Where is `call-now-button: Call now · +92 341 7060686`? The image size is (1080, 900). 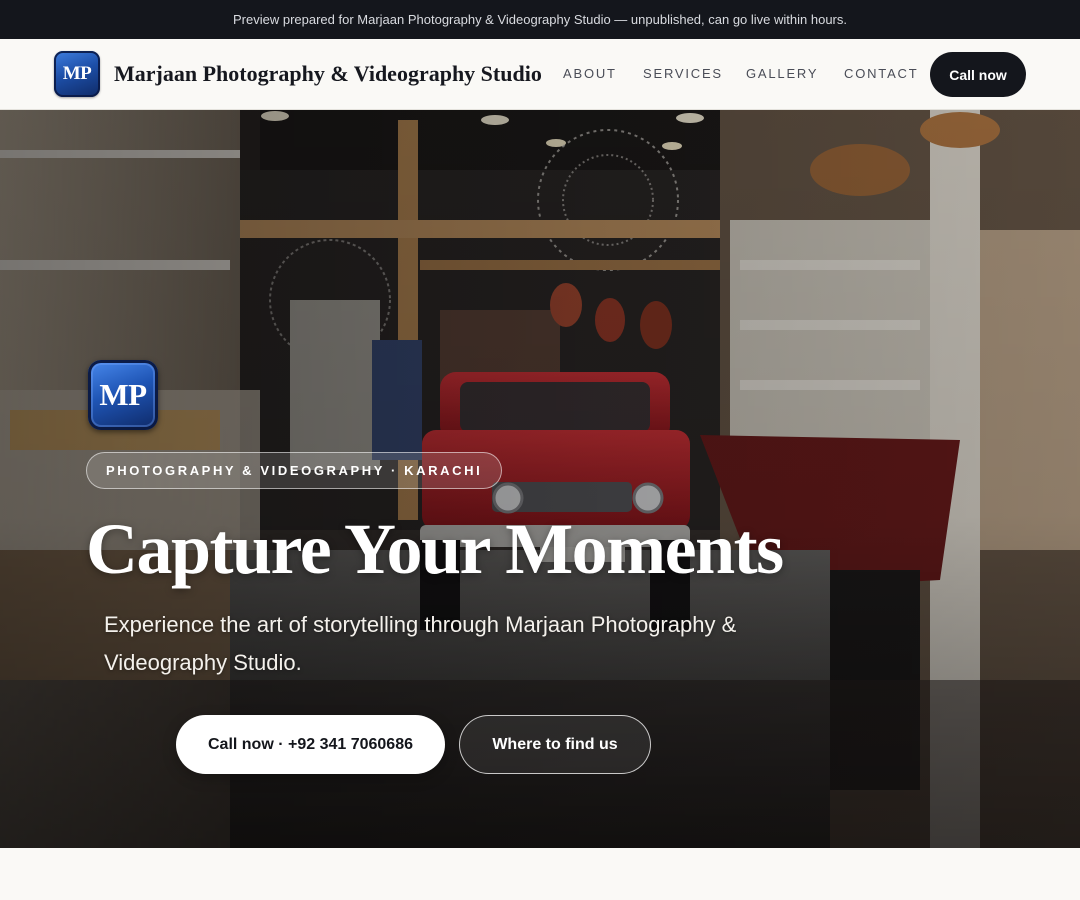
call-now-button: Call now · +92 341 7060686 is located at coordinates (310, 744).